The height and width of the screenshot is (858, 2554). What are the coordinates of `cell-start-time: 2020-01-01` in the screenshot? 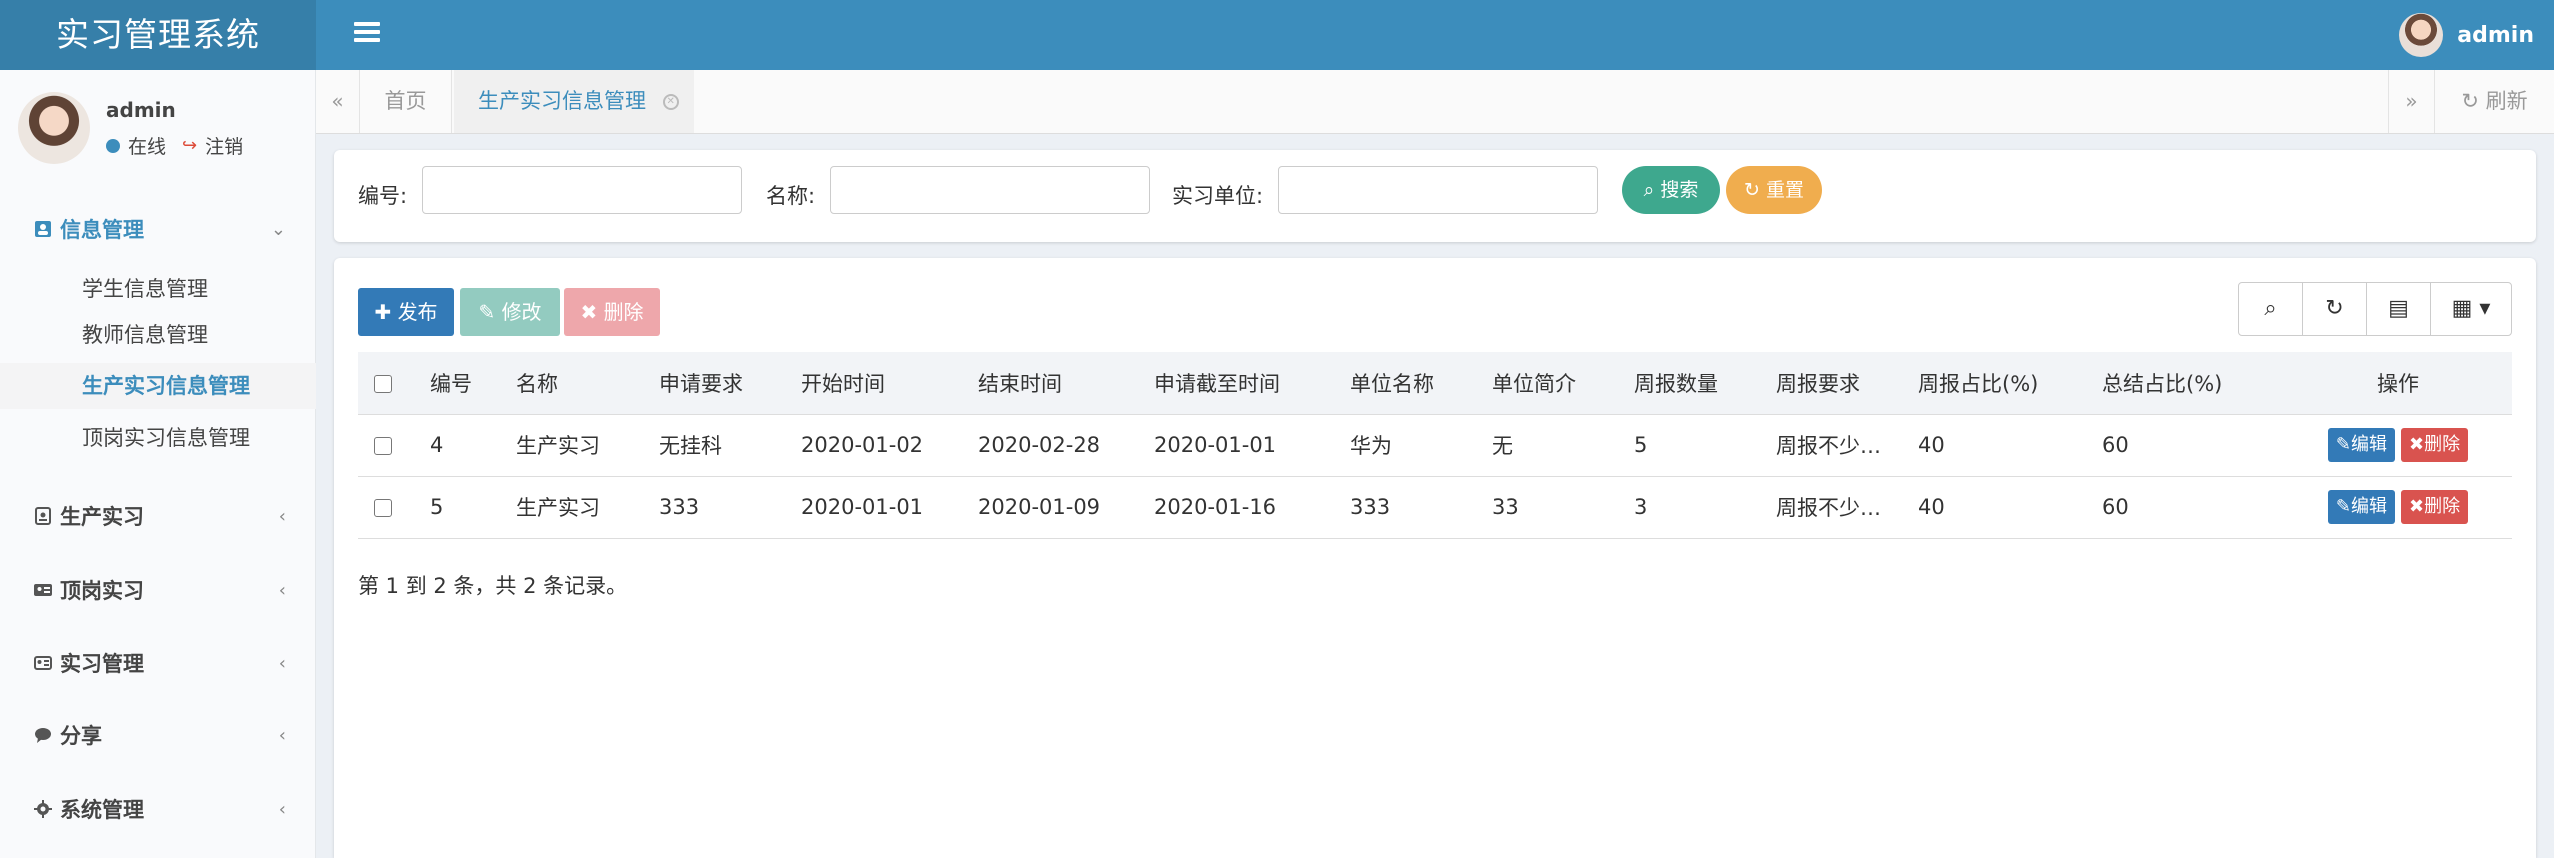 It's located at (873, 507).